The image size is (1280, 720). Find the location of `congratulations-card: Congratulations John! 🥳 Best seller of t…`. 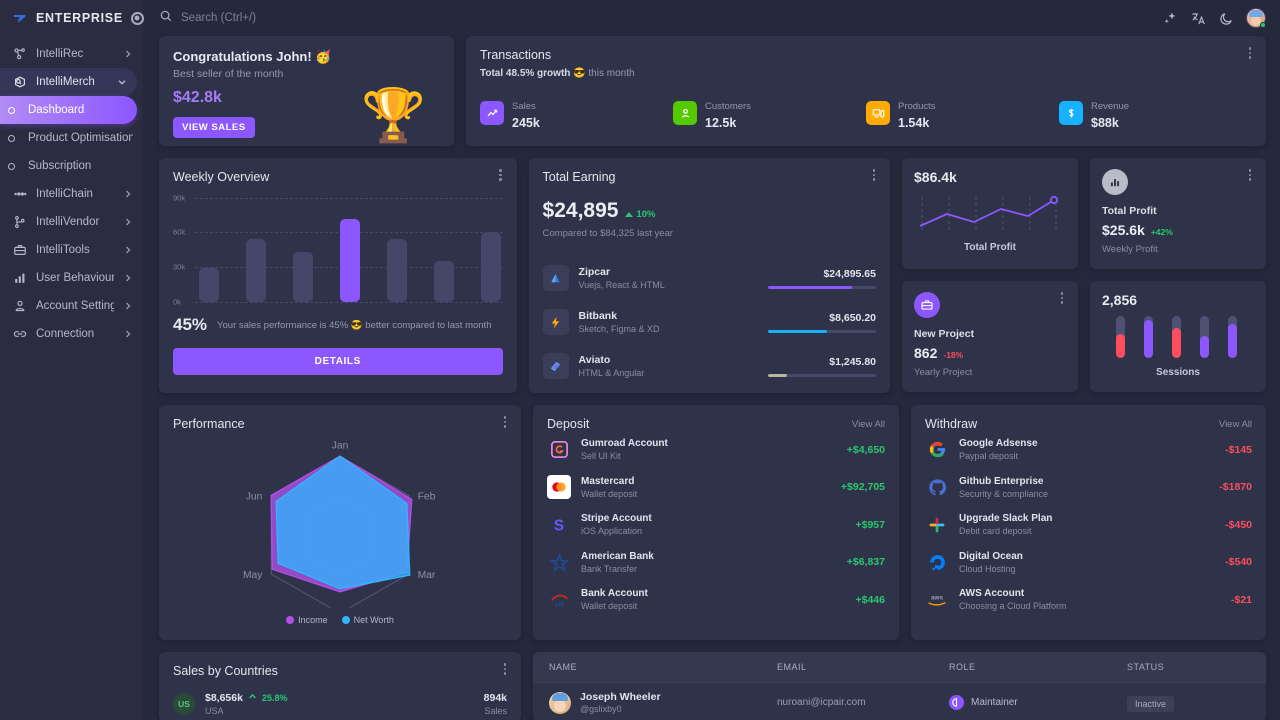

congratulations-card: Congratulations John! 🥳 Best seller of t… is located at coordinates (306, 91).